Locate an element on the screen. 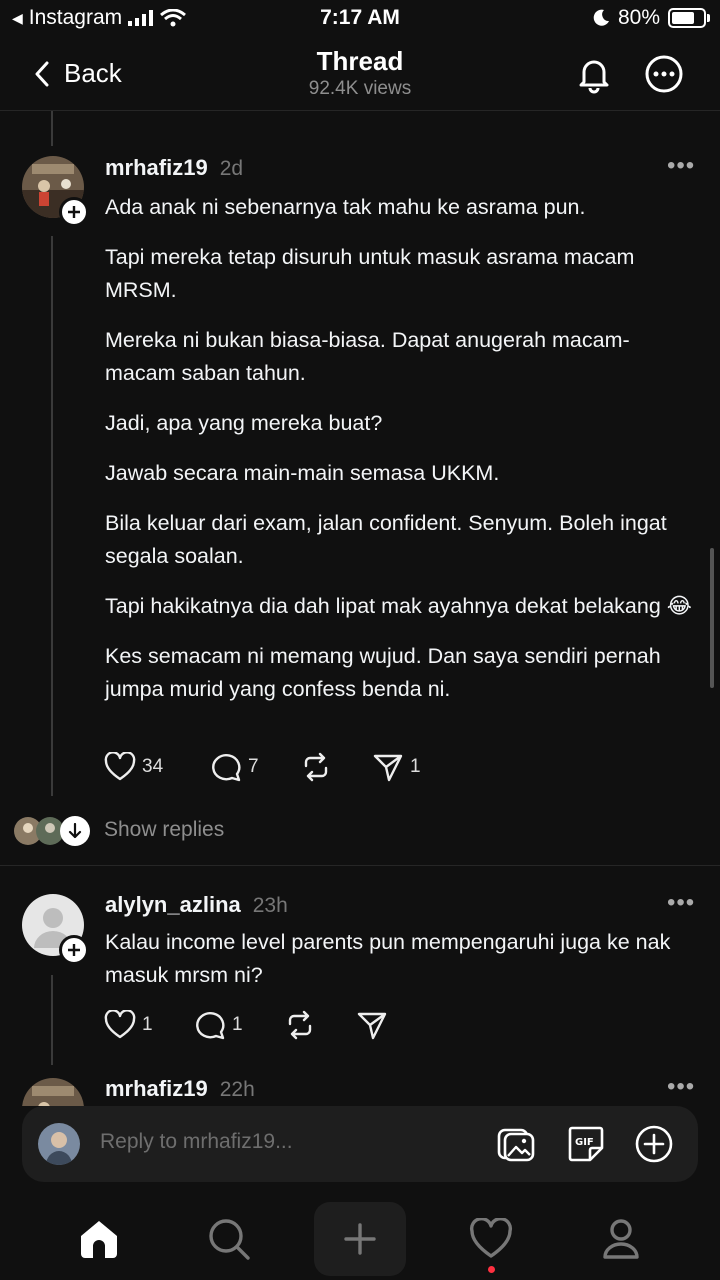 The width and height of the screenshot is (720, 1280). comment-button: 7 is located at coordinates (255, 767).